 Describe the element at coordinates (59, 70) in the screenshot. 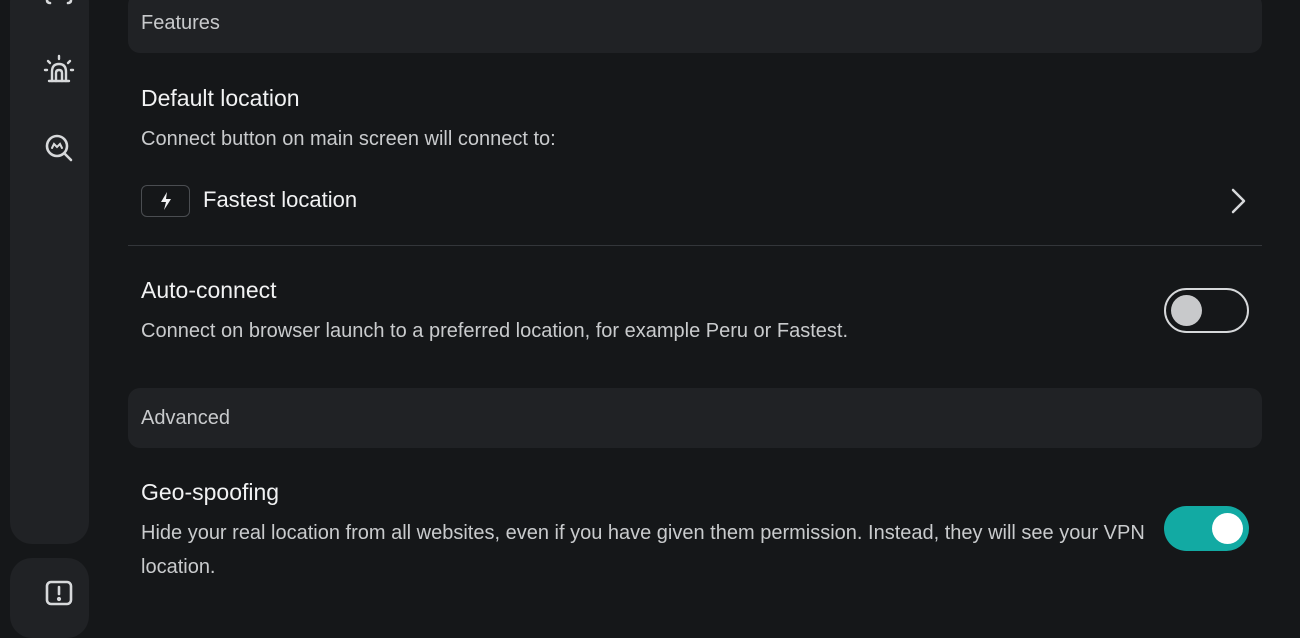

I see `alarm-icon` at that location.